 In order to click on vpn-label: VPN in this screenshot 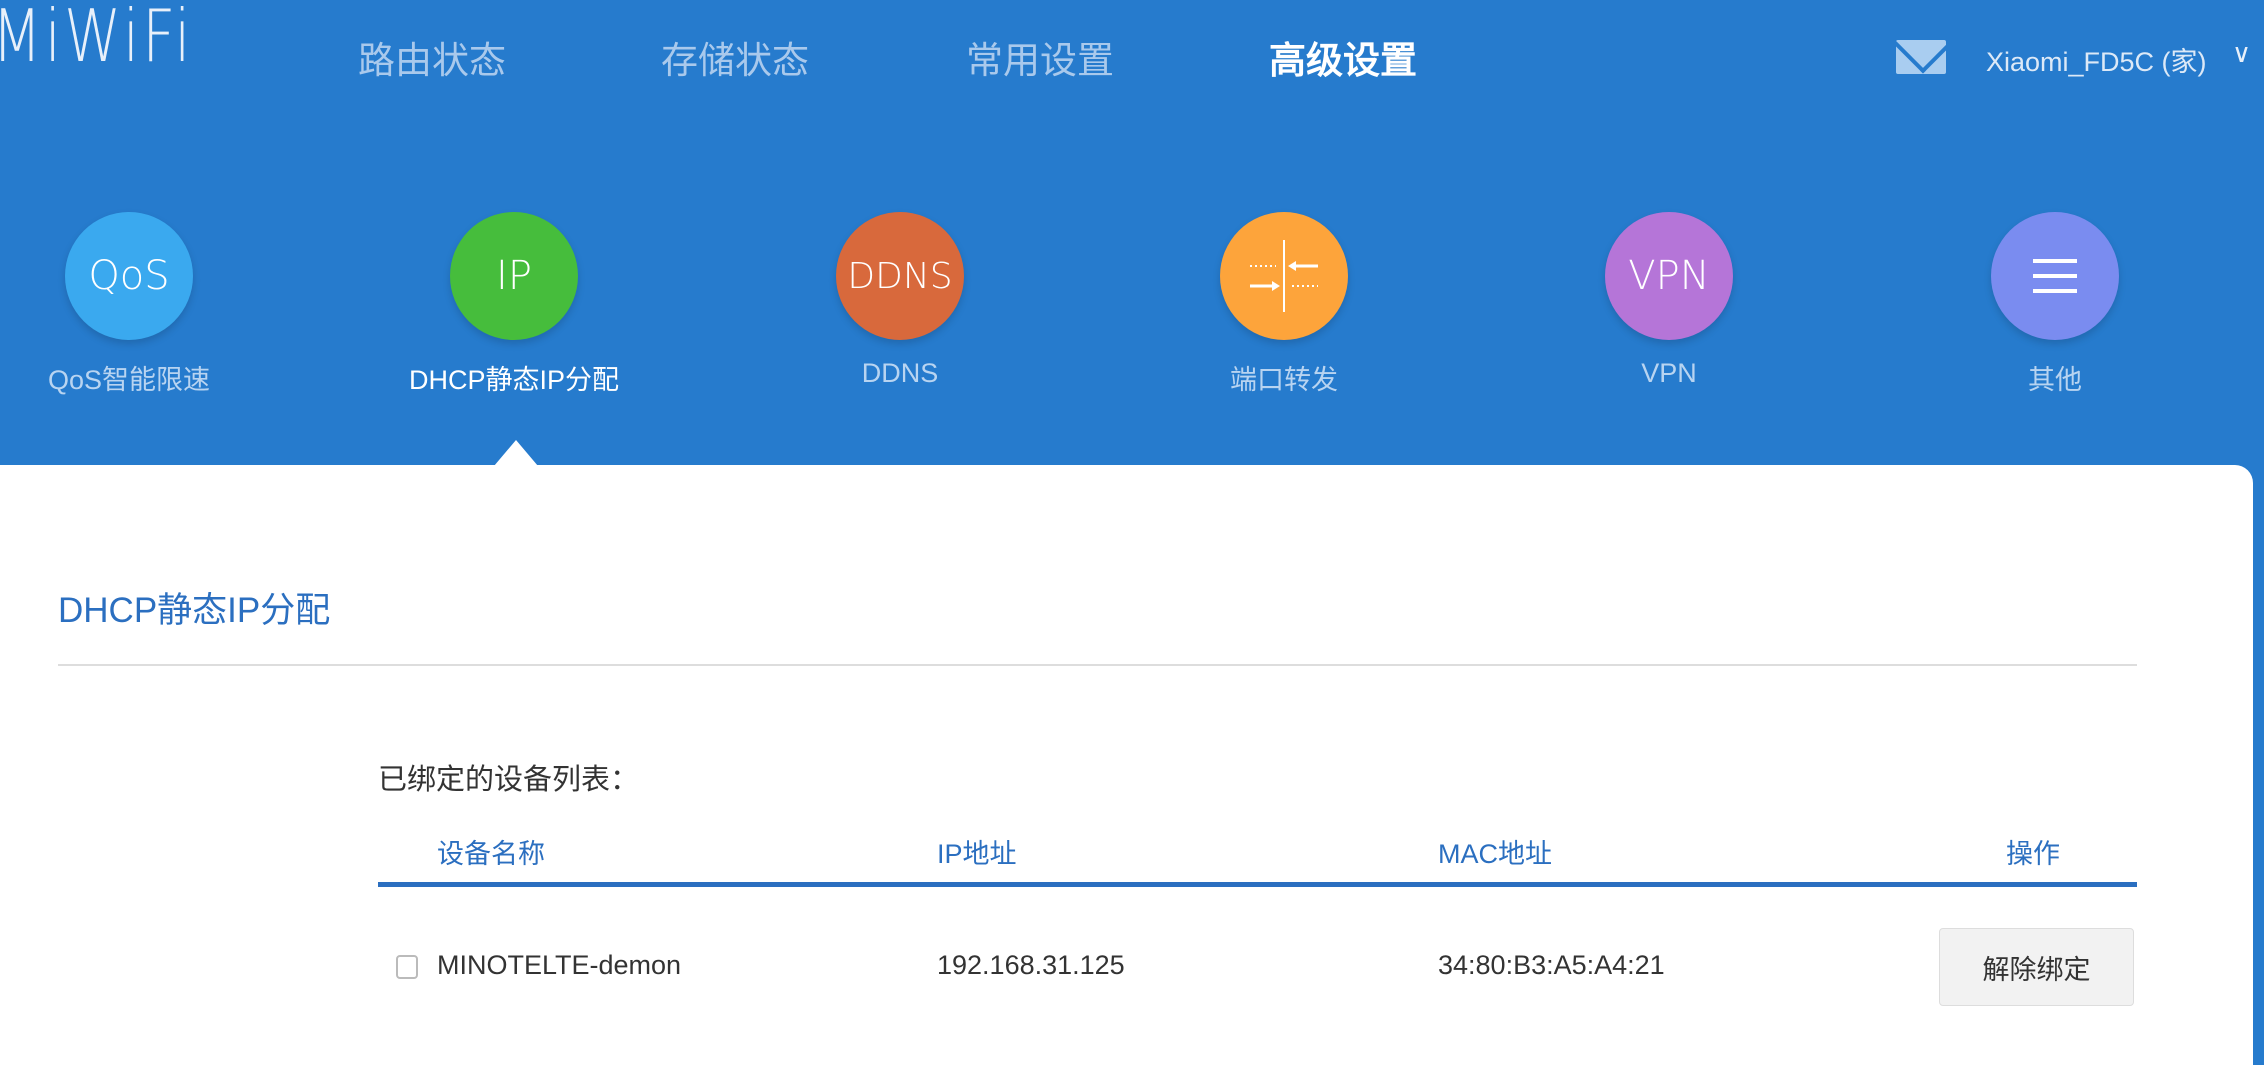, I will do `click(1669, 373)`.